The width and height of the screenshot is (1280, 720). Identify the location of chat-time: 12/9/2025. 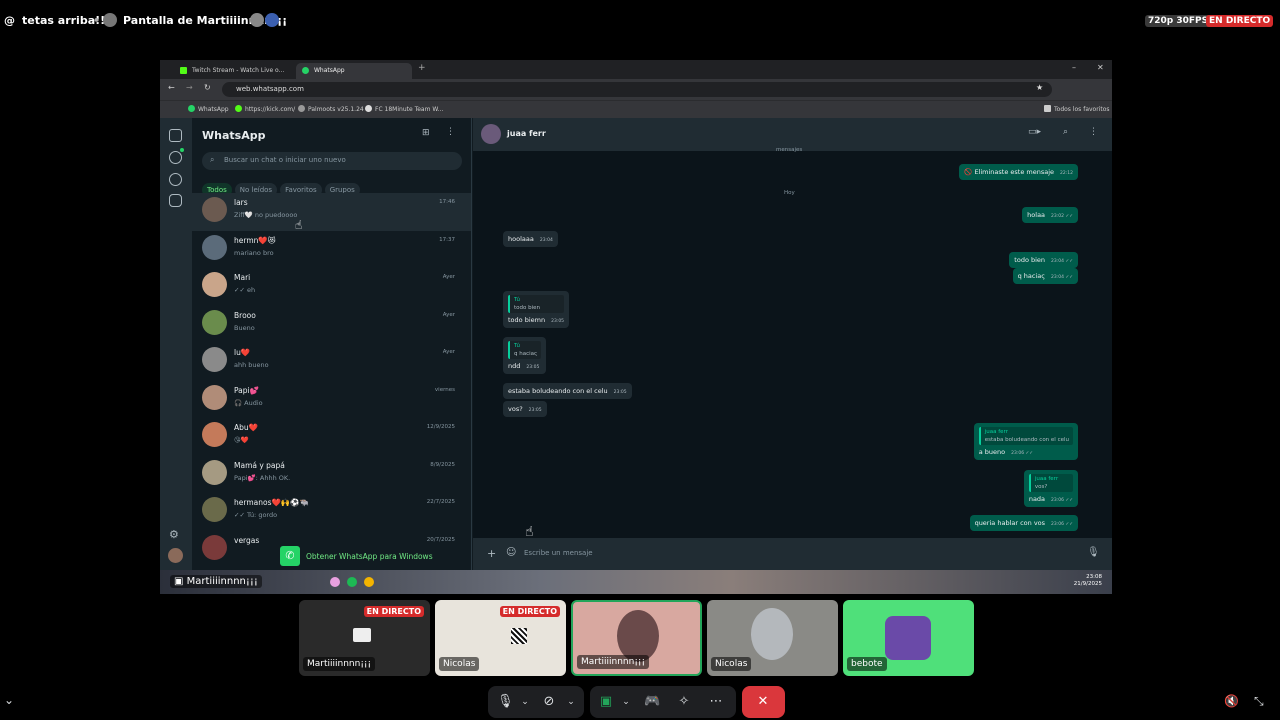
(440, 427).